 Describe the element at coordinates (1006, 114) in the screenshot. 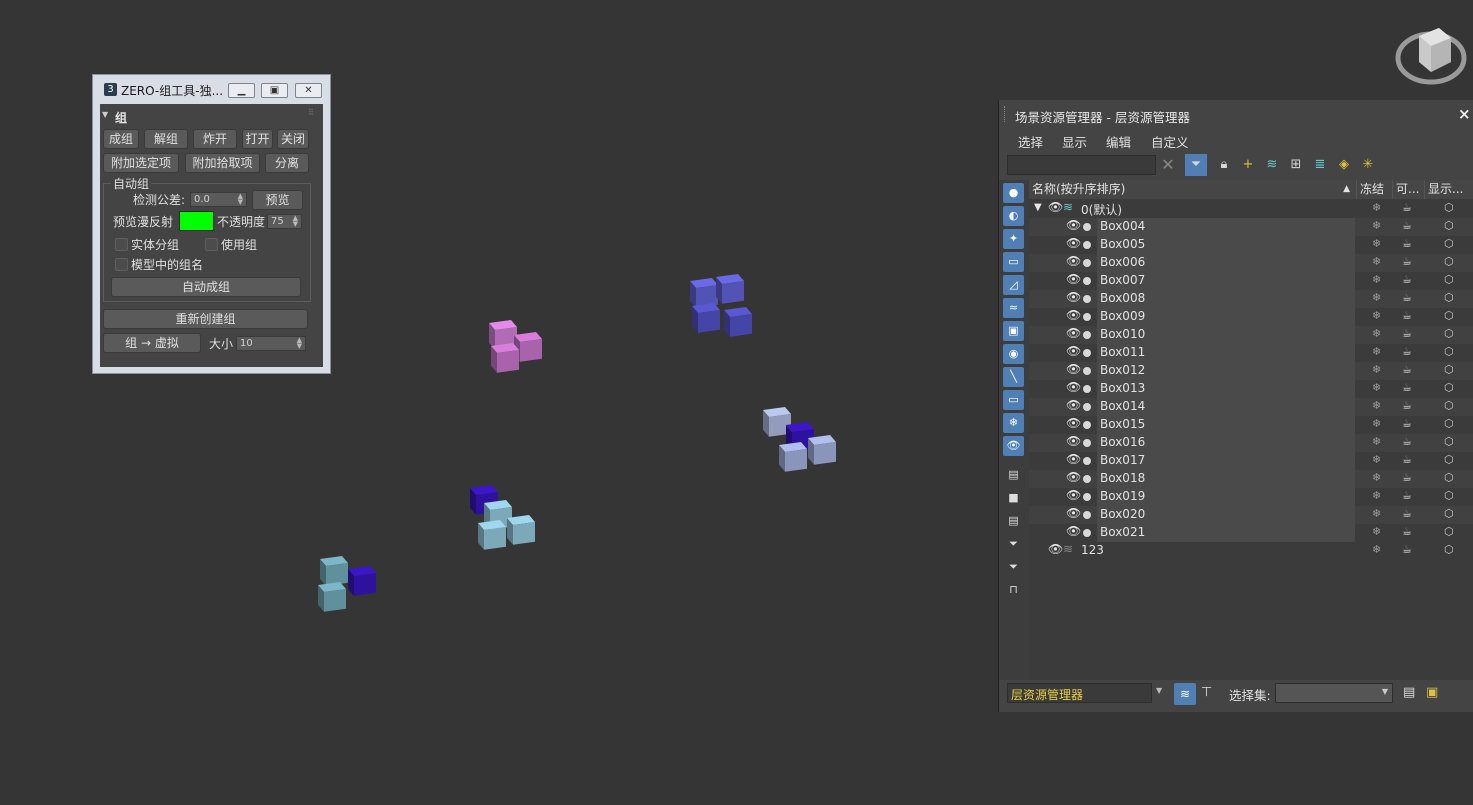

I see `panel-grip-icon` at that location.